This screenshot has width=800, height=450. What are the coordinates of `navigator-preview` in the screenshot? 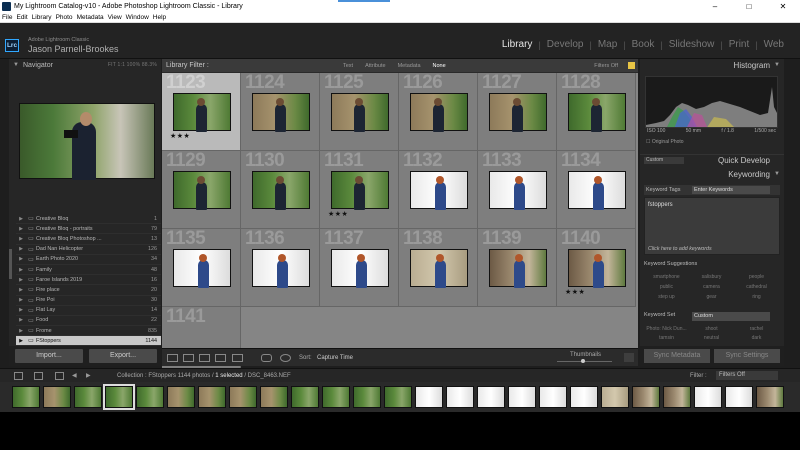 It's located at (87, 141).